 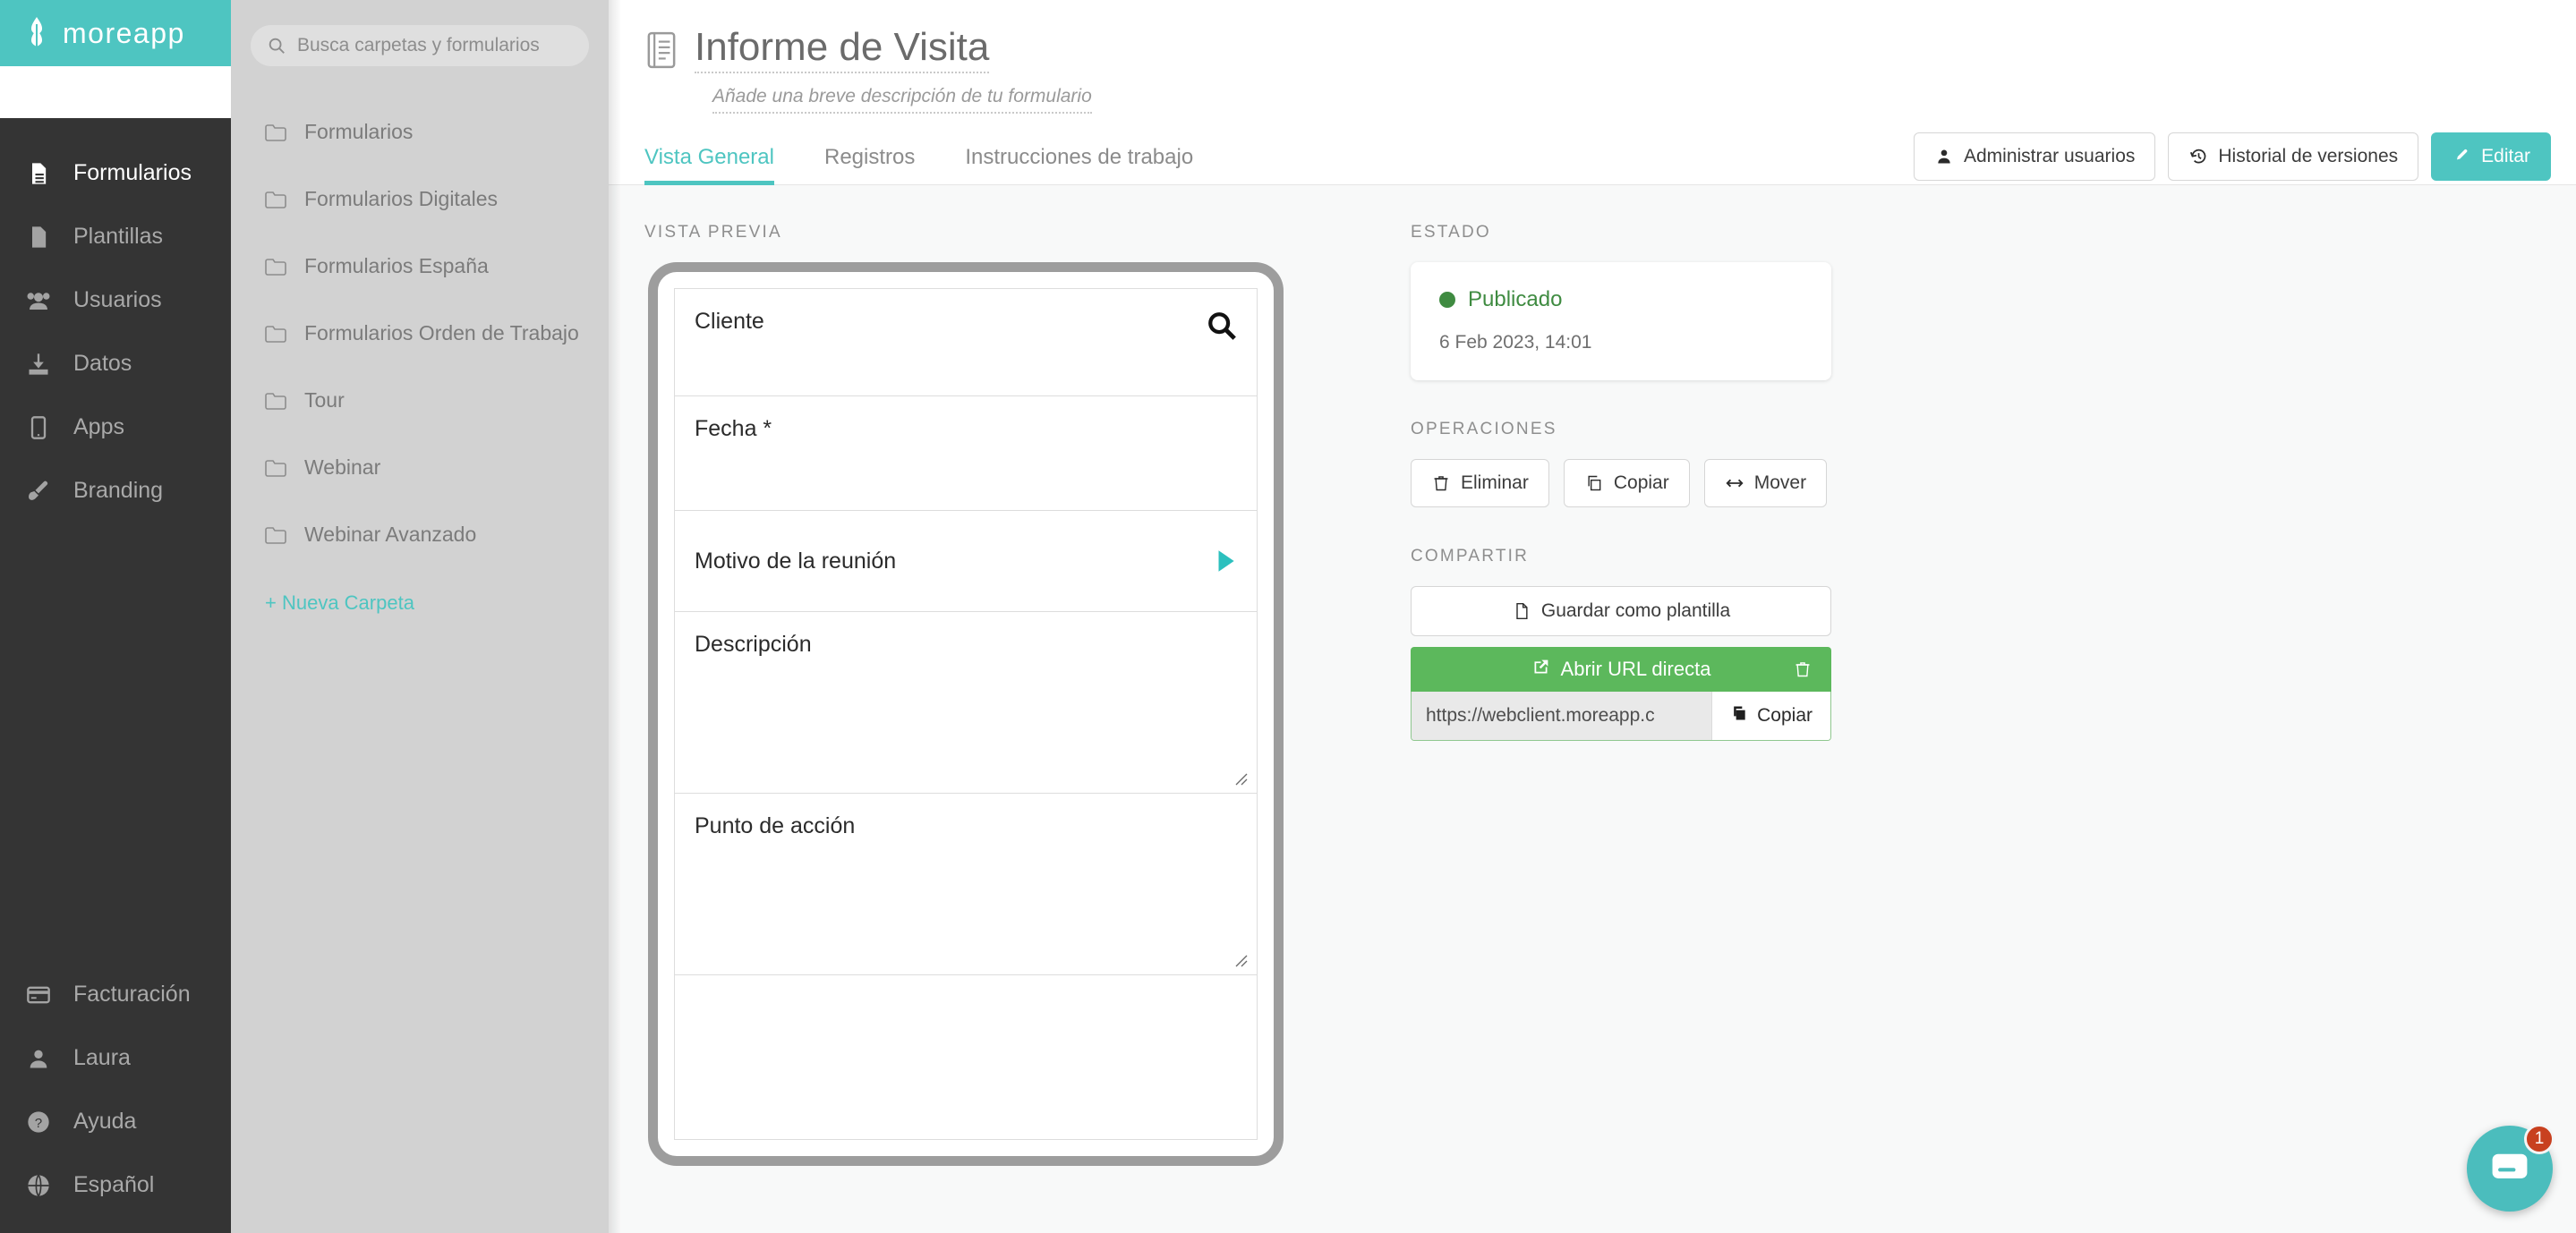 I want to click on move-button: Mover, so click(x=1765, y=483).